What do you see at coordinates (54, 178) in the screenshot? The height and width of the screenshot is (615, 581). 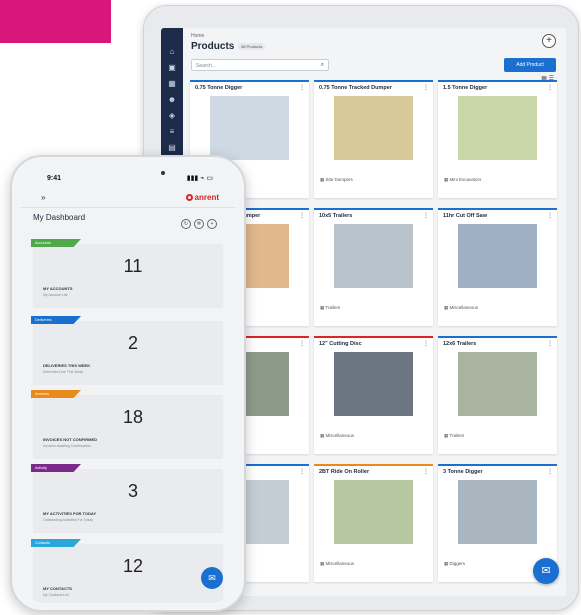 I see `status-time: 9:41` at bounding box center [54, 178].